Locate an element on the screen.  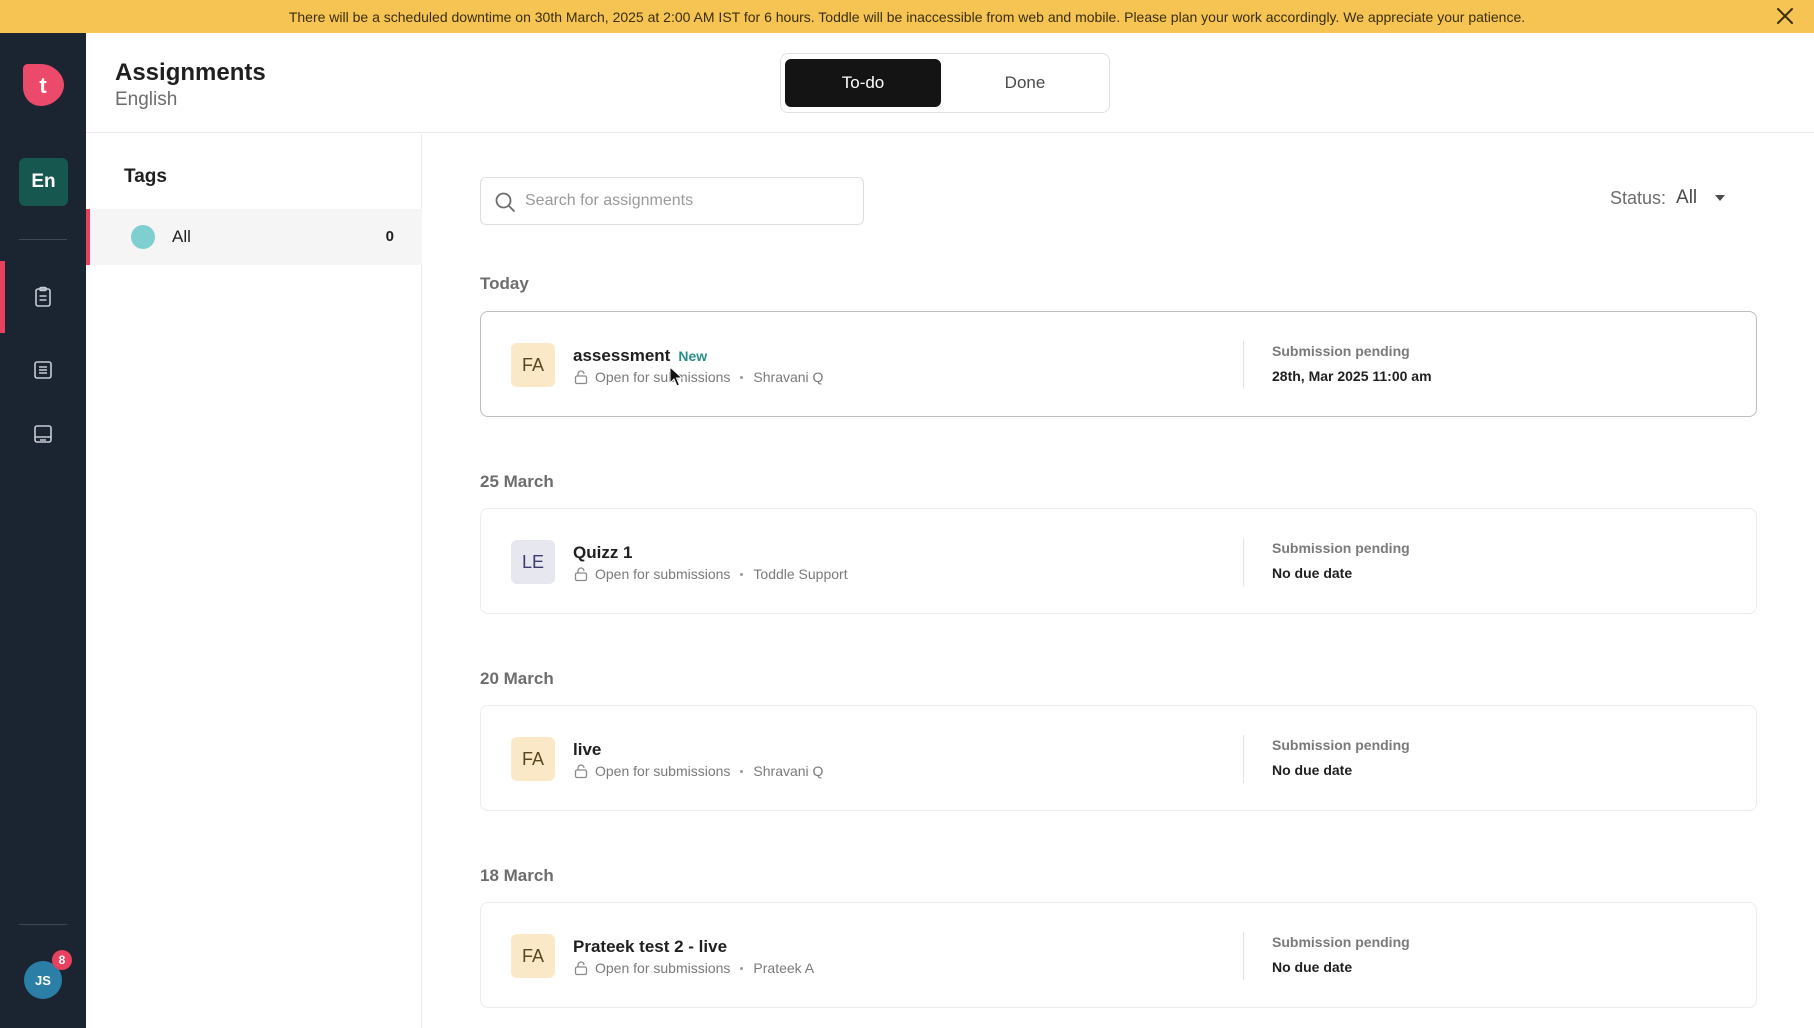
toddle-logo-icon: t is located at coordinates (43, 85).